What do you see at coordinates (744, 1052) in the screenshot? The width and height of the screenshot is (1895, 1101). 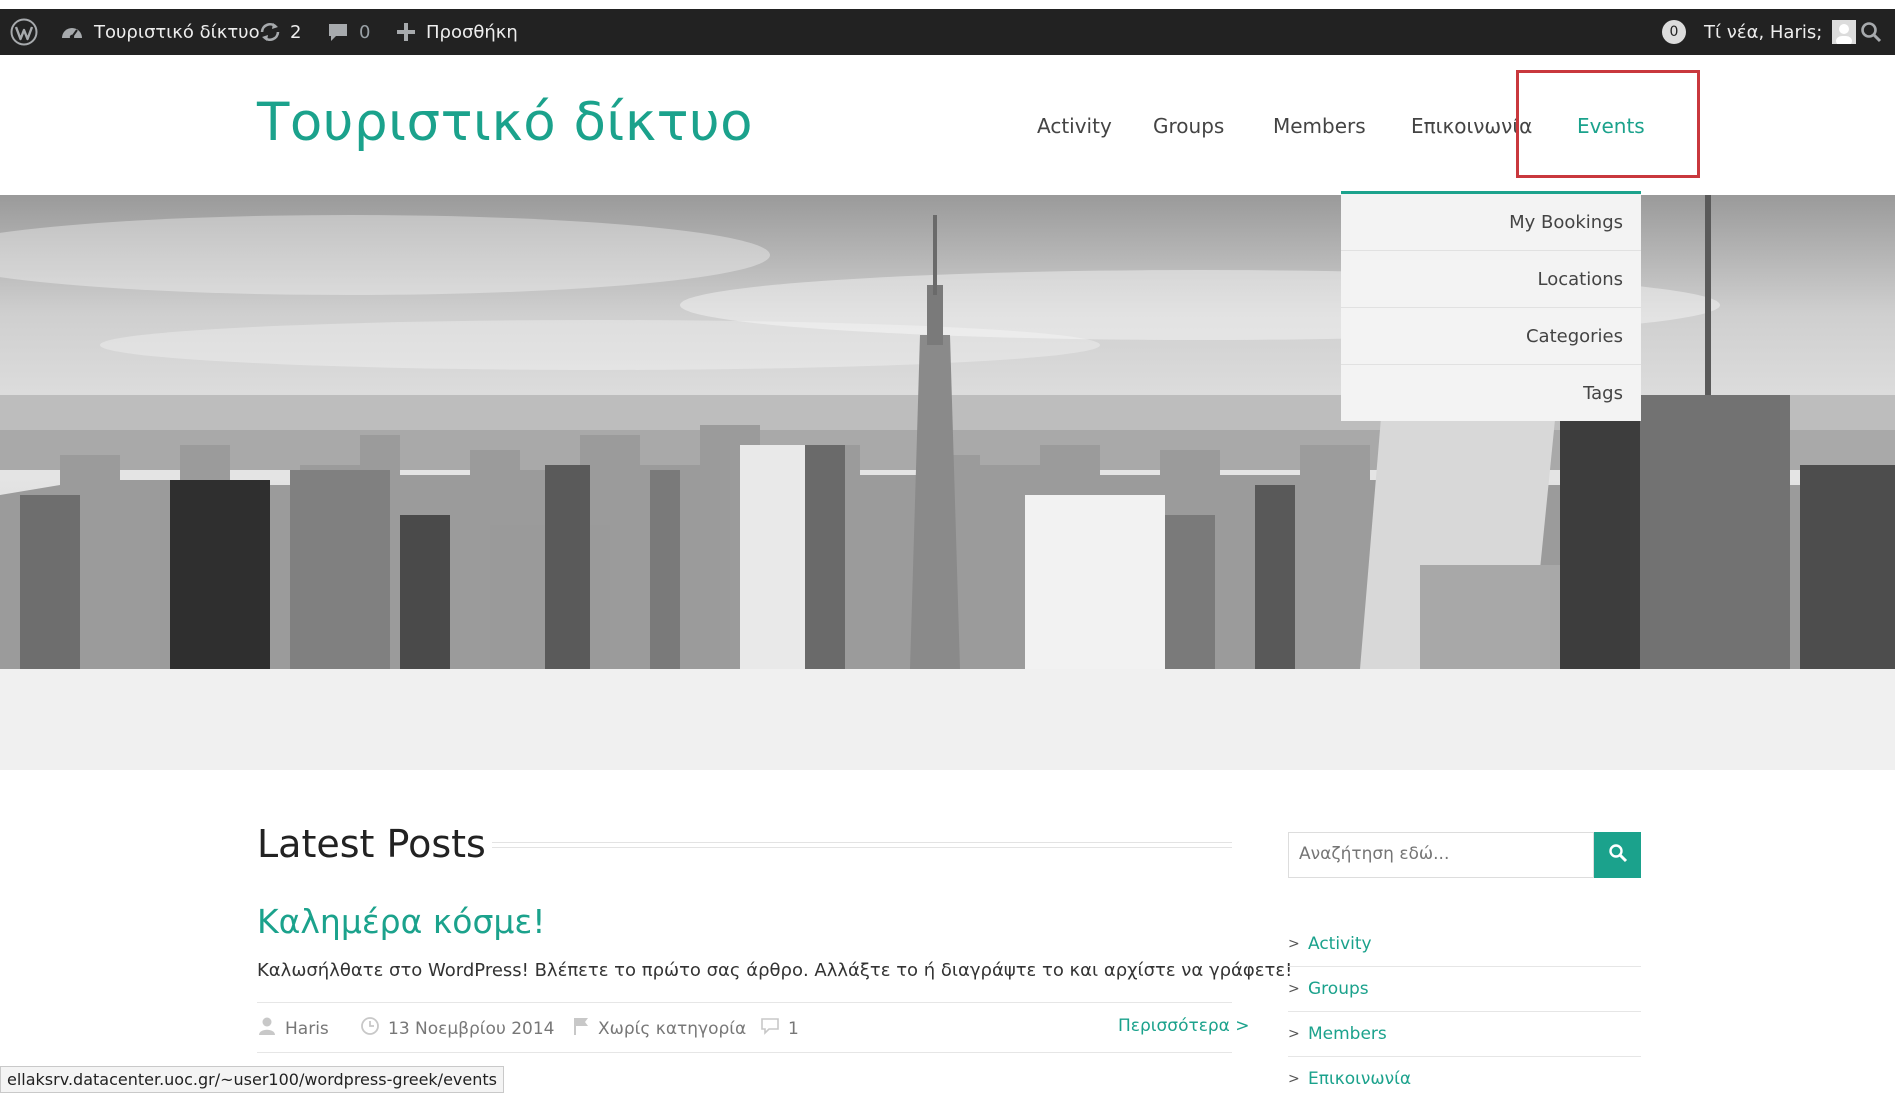 I see `meta-divider-bottom` at bounding box center [744, 1052].